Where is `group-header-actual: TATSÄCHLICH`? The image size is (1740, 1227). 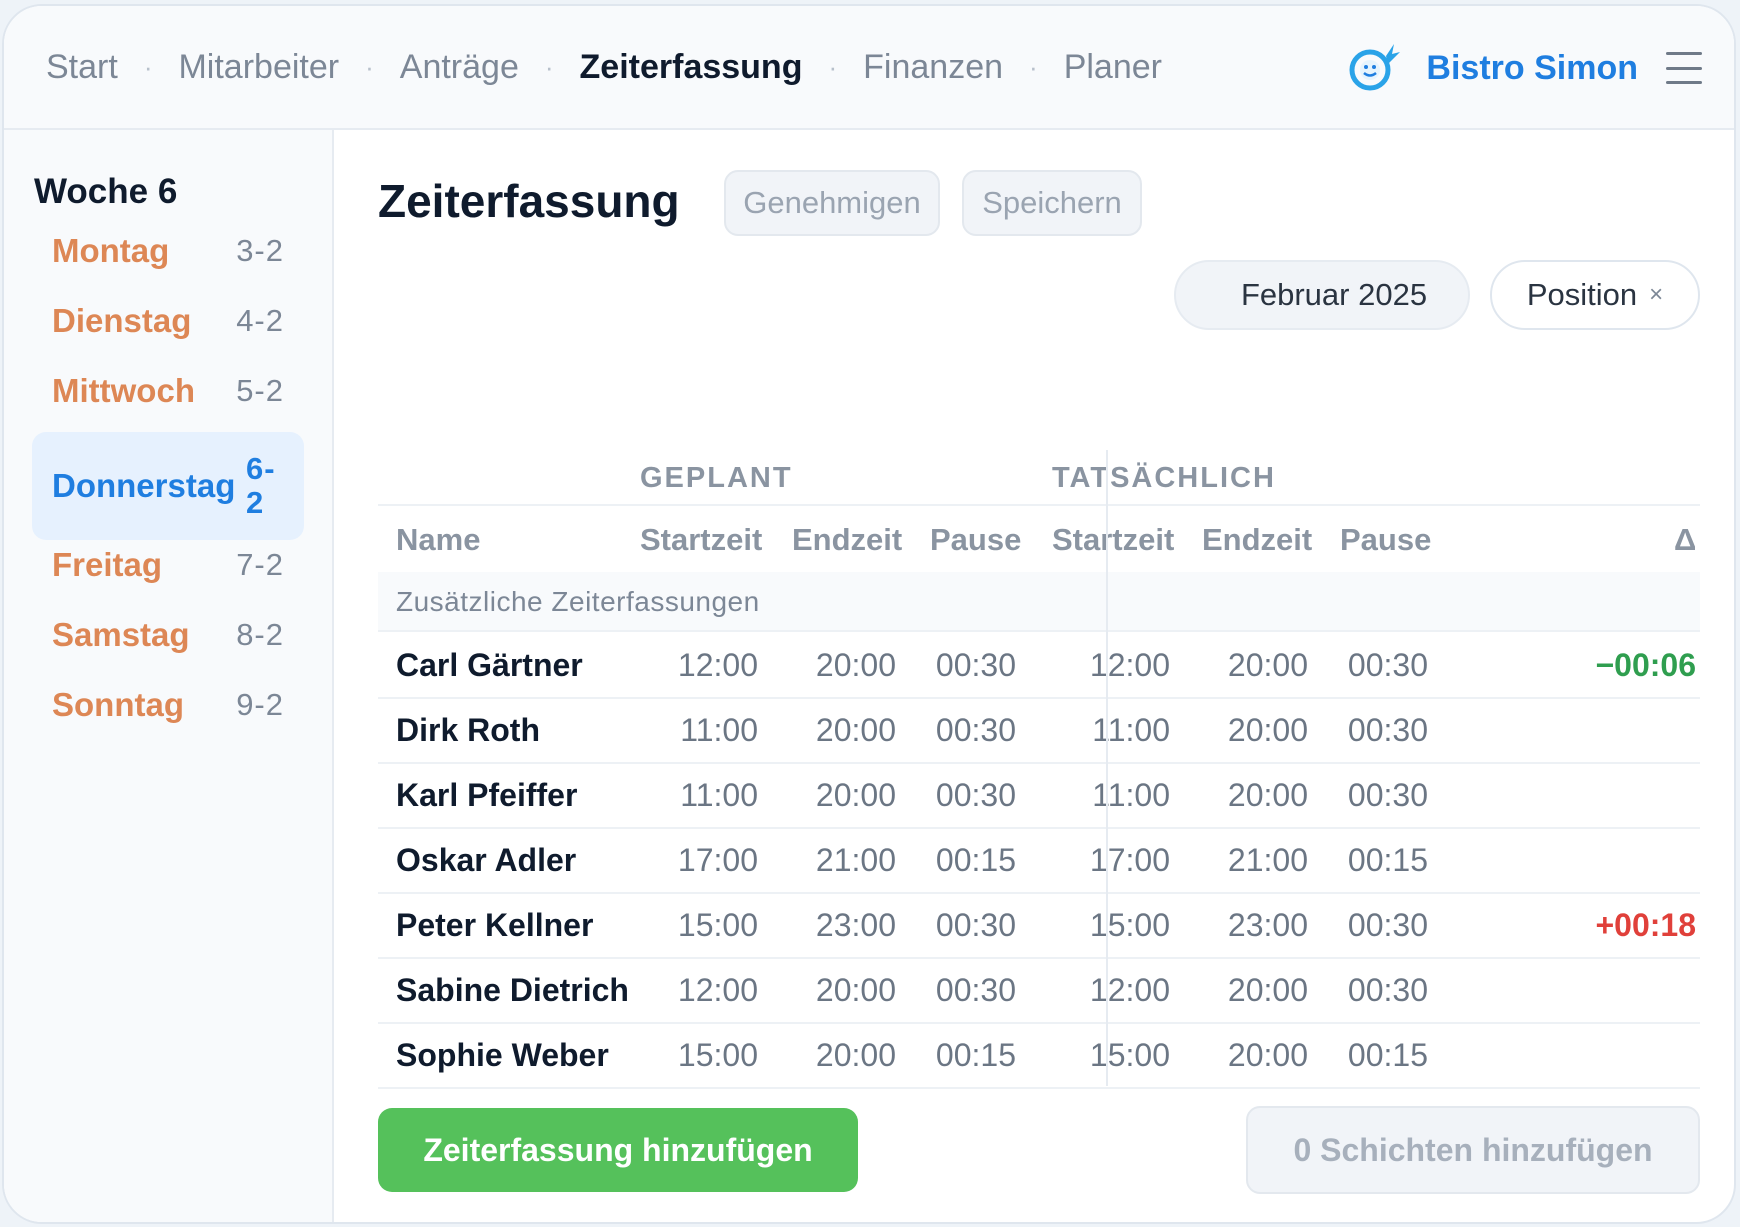
group-header-actual: TATSÄCHLICH is located at coordinates (1164, 478).